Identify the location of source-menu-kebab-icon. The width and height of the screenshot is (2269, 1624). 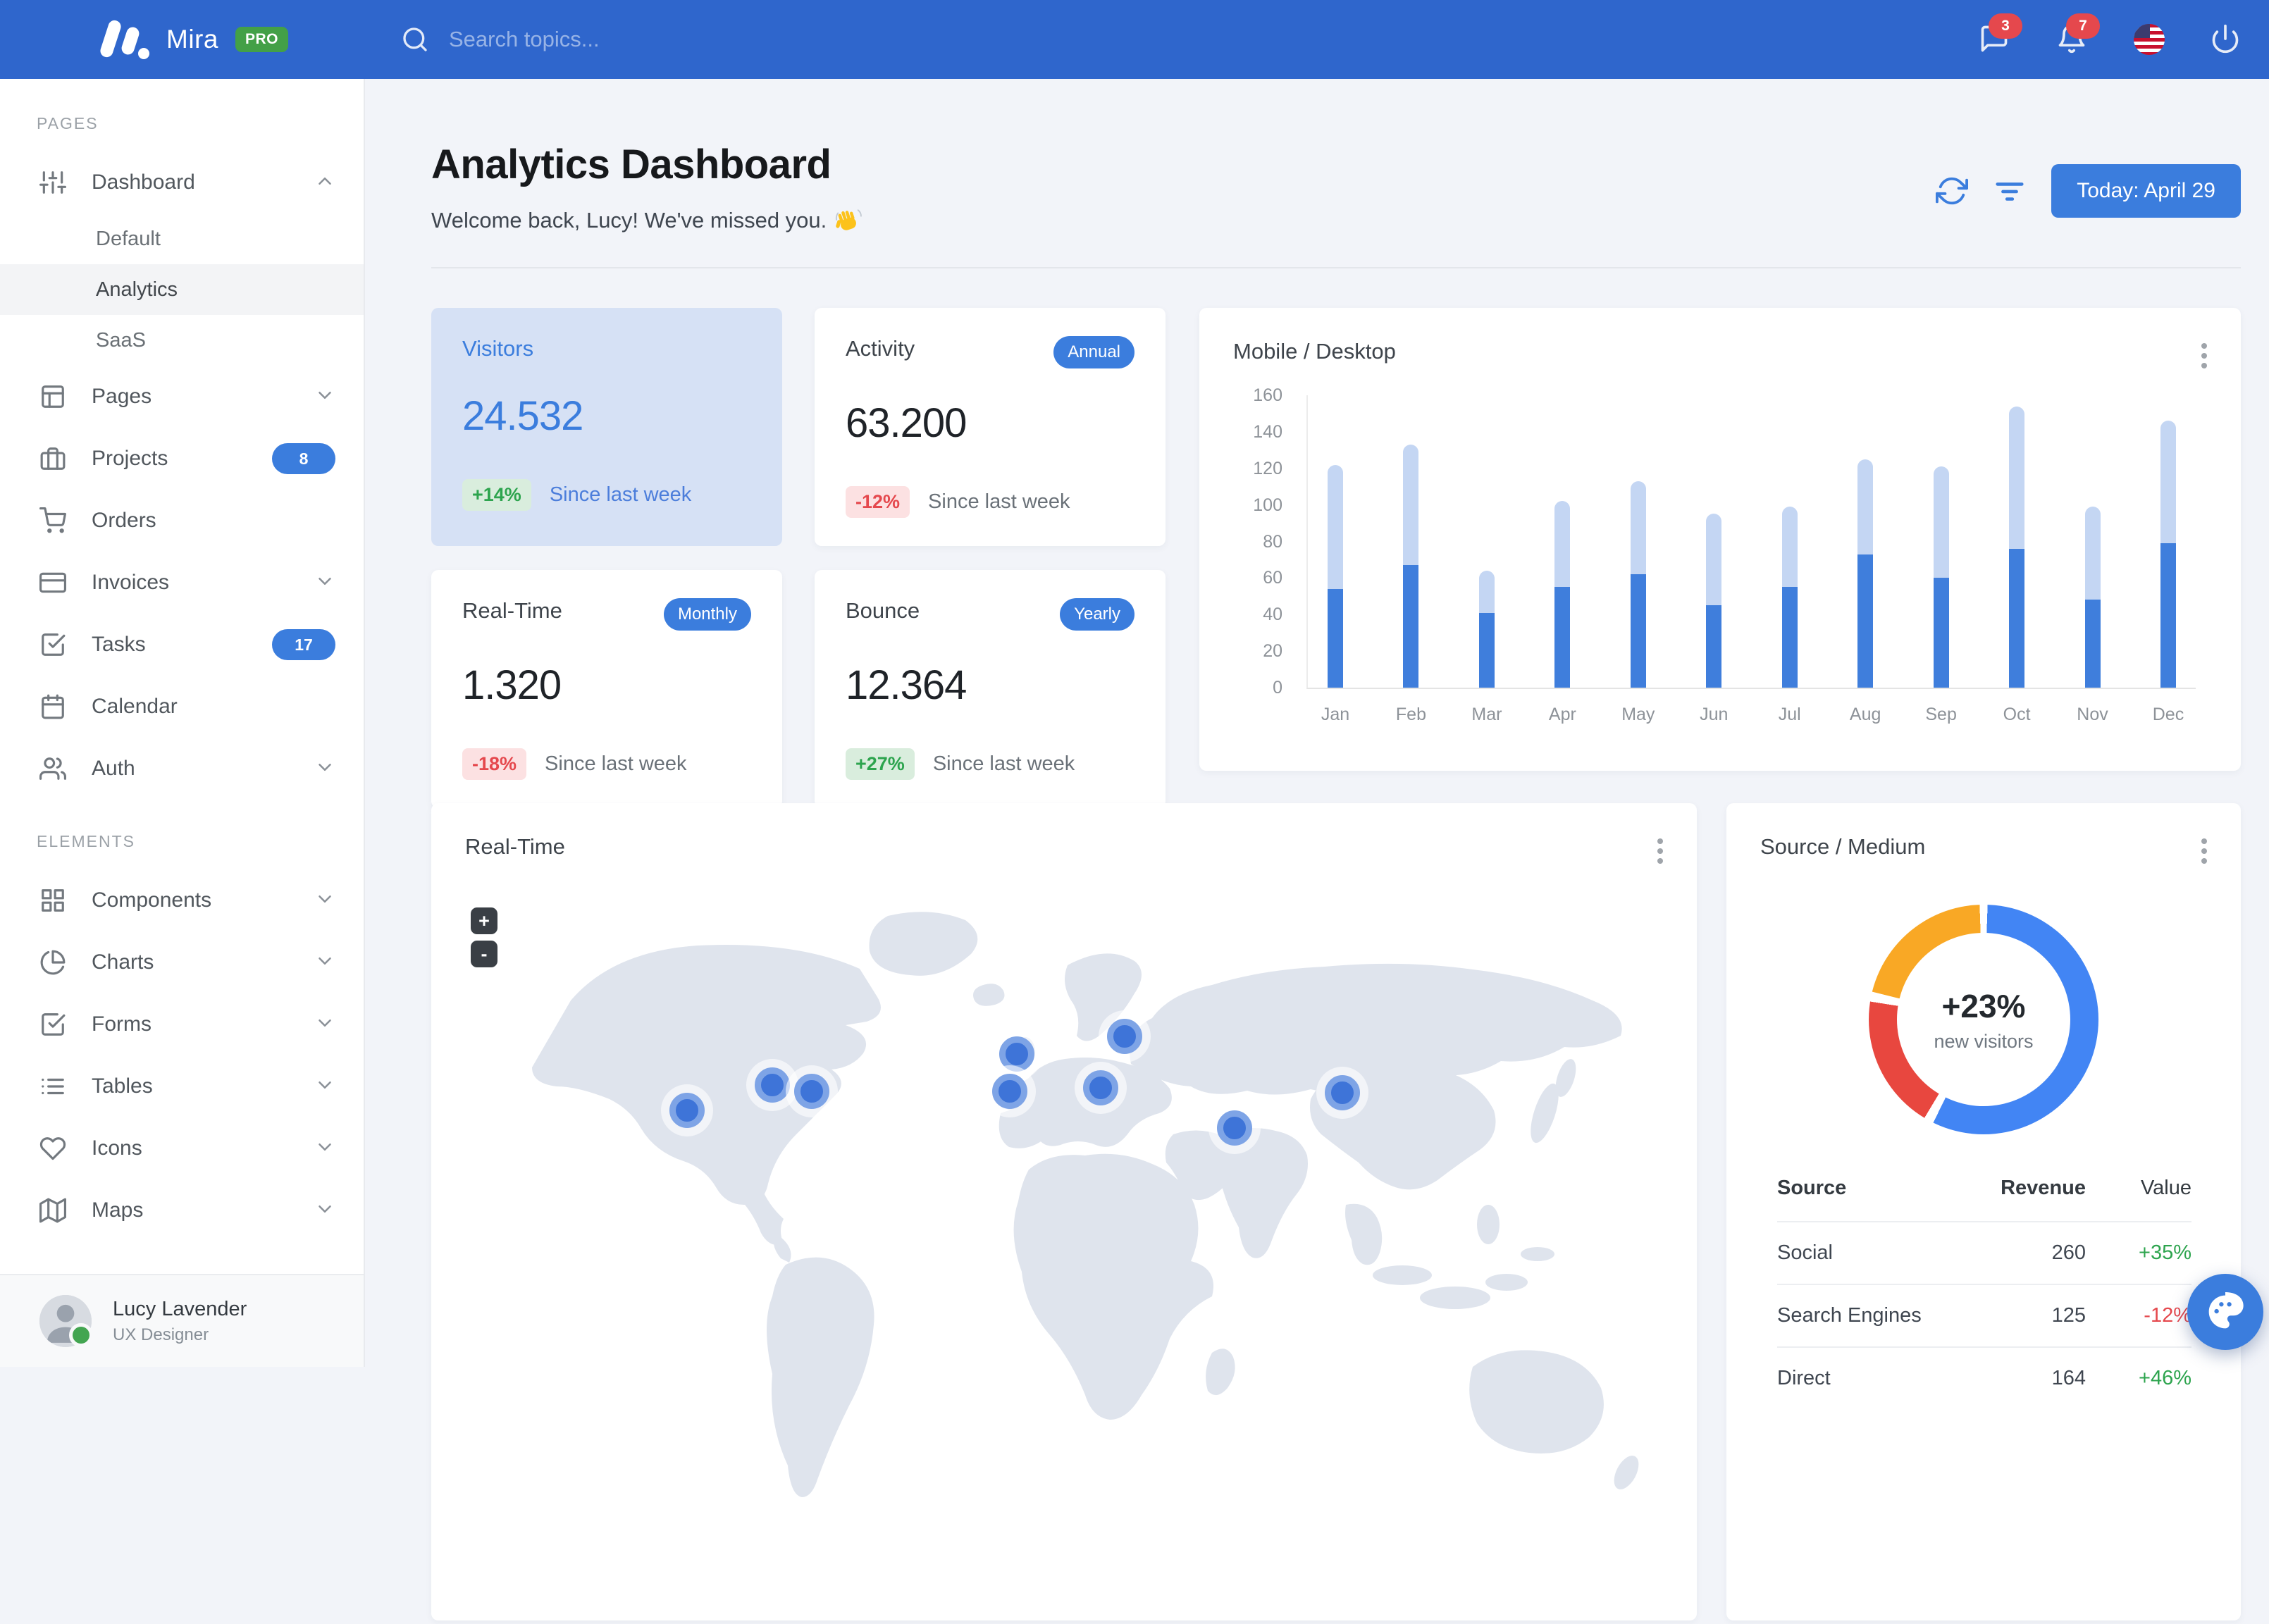
(2204, 852).